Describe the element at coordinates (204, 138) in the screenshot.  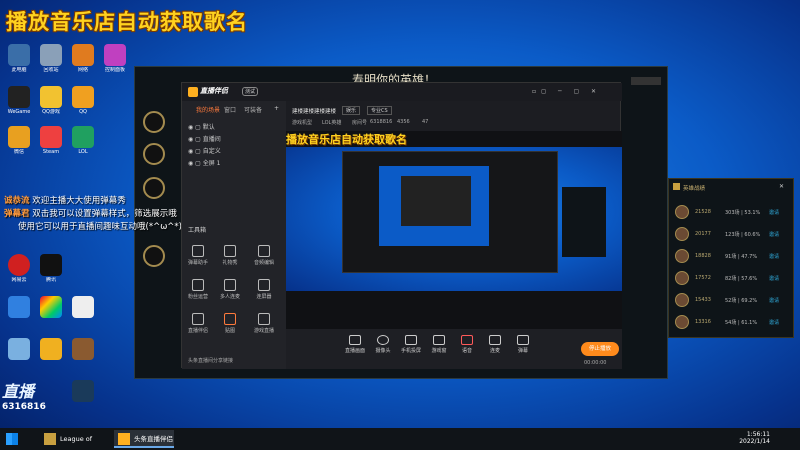
I see `scene-item: ◉ ▢ 直播间` at that location.